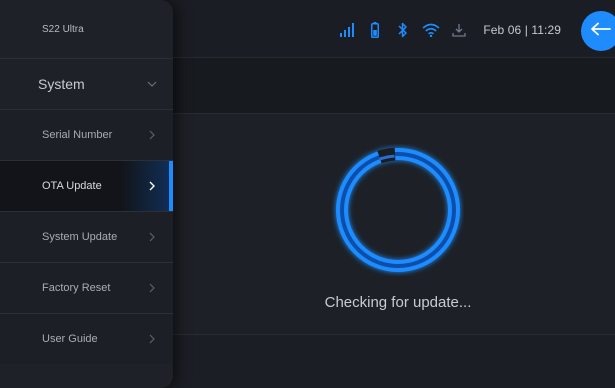  What do you see at coordinates (76, 288) in the screenshot?
I see `sidebar-item-label: Factory Reset` at bounding box center [76, 288].